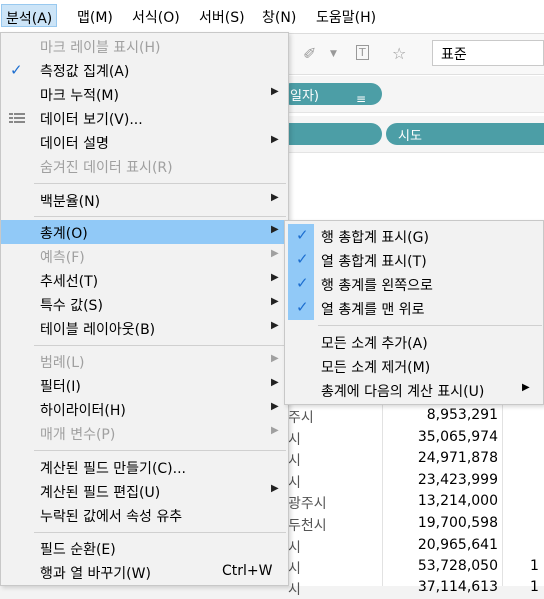  Describe the element at coordinates (307, 504) in the screenshot. I see `row-name: 광주시` at that location.